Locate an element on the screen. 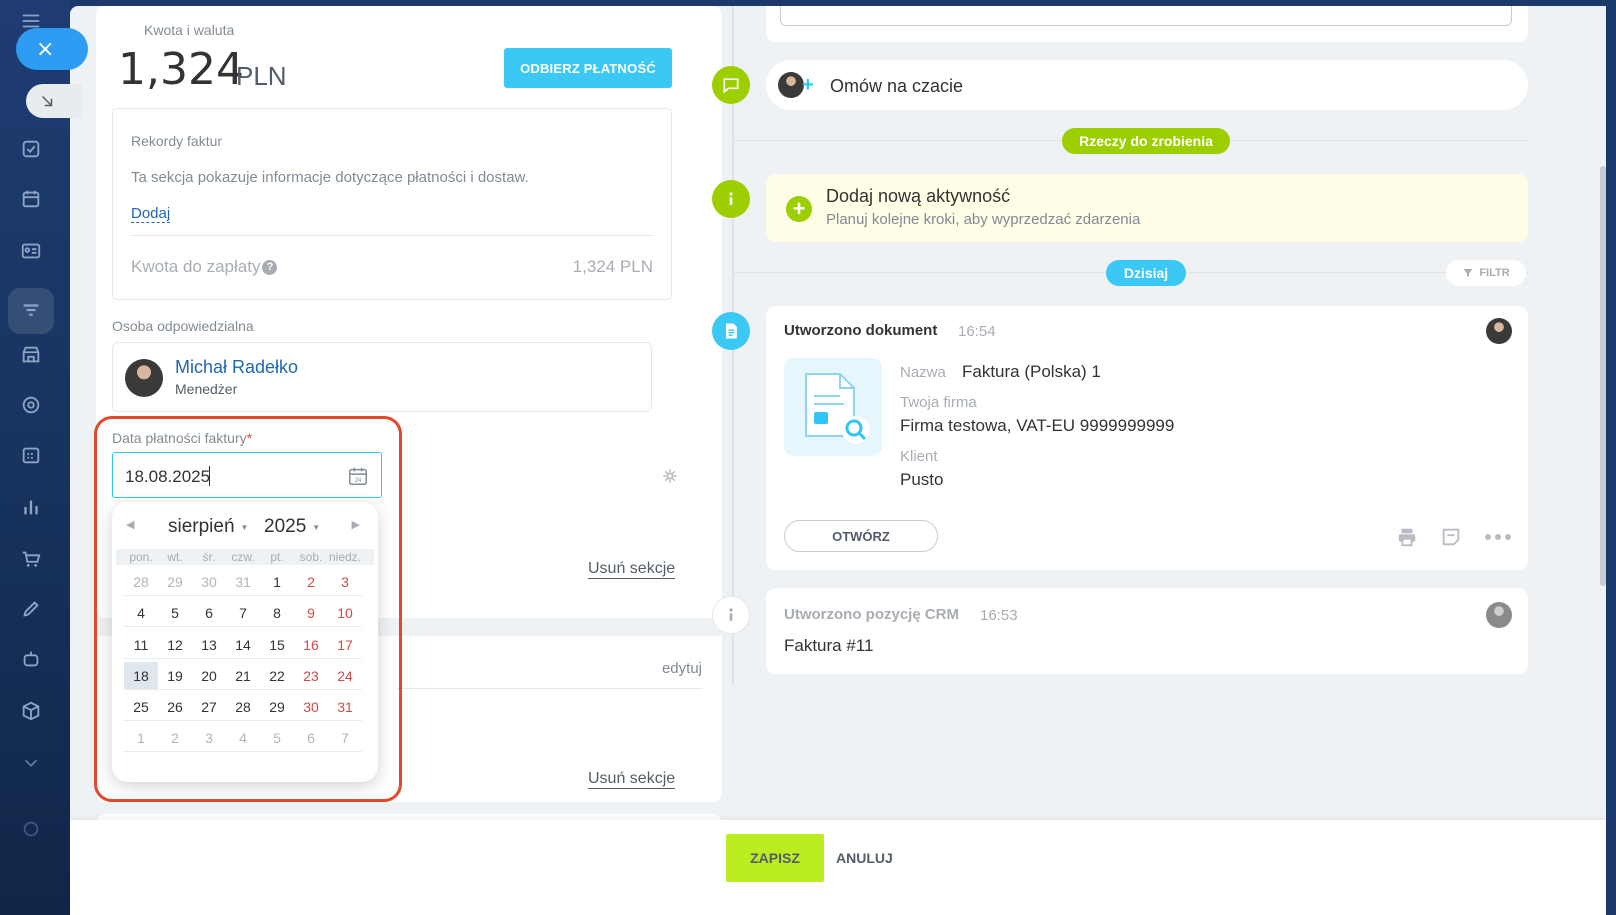 This screenshot has height=915, width=1616. chevron-down-icon is located at coordinates (31, 763).